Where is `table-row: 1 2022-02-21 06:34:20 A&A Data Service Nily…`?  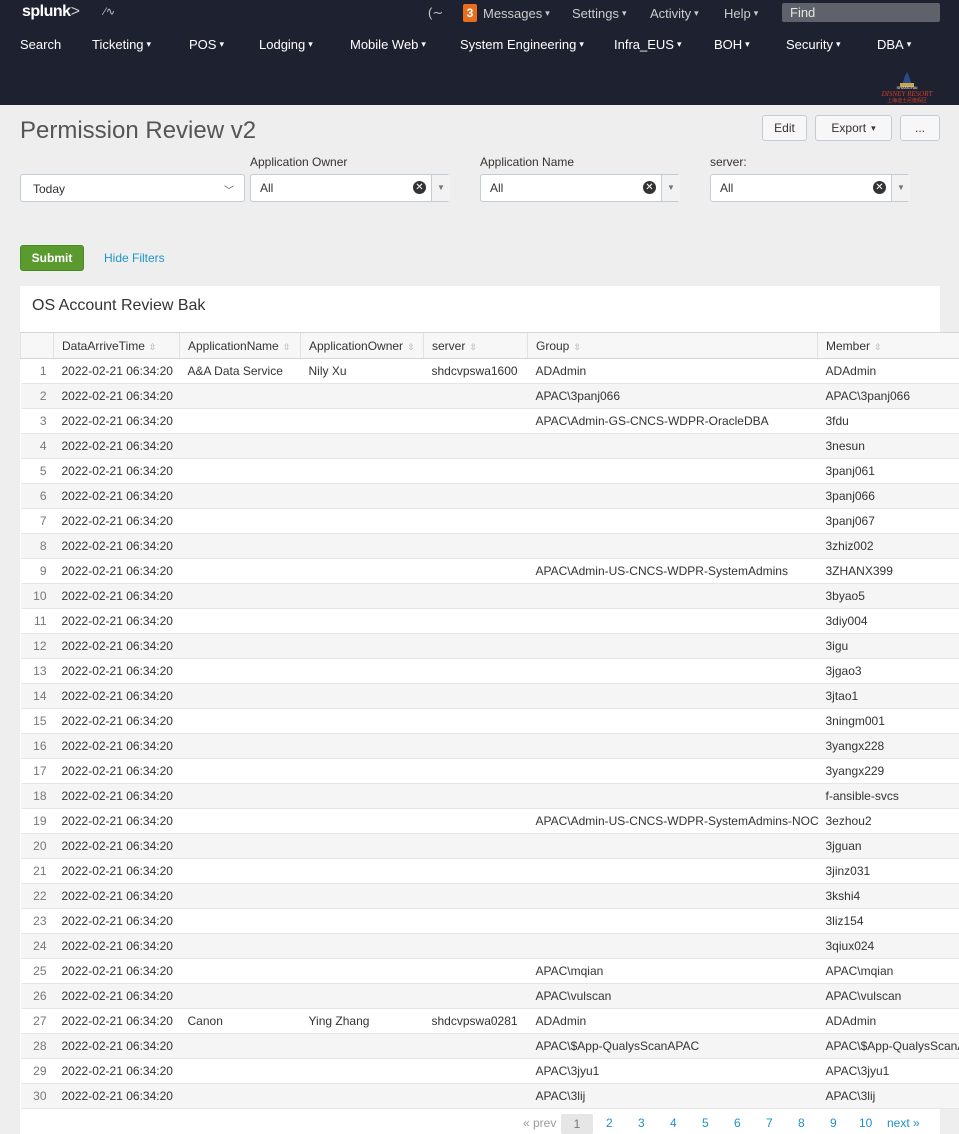
table-row: 1 2022-02-21 06:34:20 A&A Data Service Nily… is located at coordinates (489, 371).